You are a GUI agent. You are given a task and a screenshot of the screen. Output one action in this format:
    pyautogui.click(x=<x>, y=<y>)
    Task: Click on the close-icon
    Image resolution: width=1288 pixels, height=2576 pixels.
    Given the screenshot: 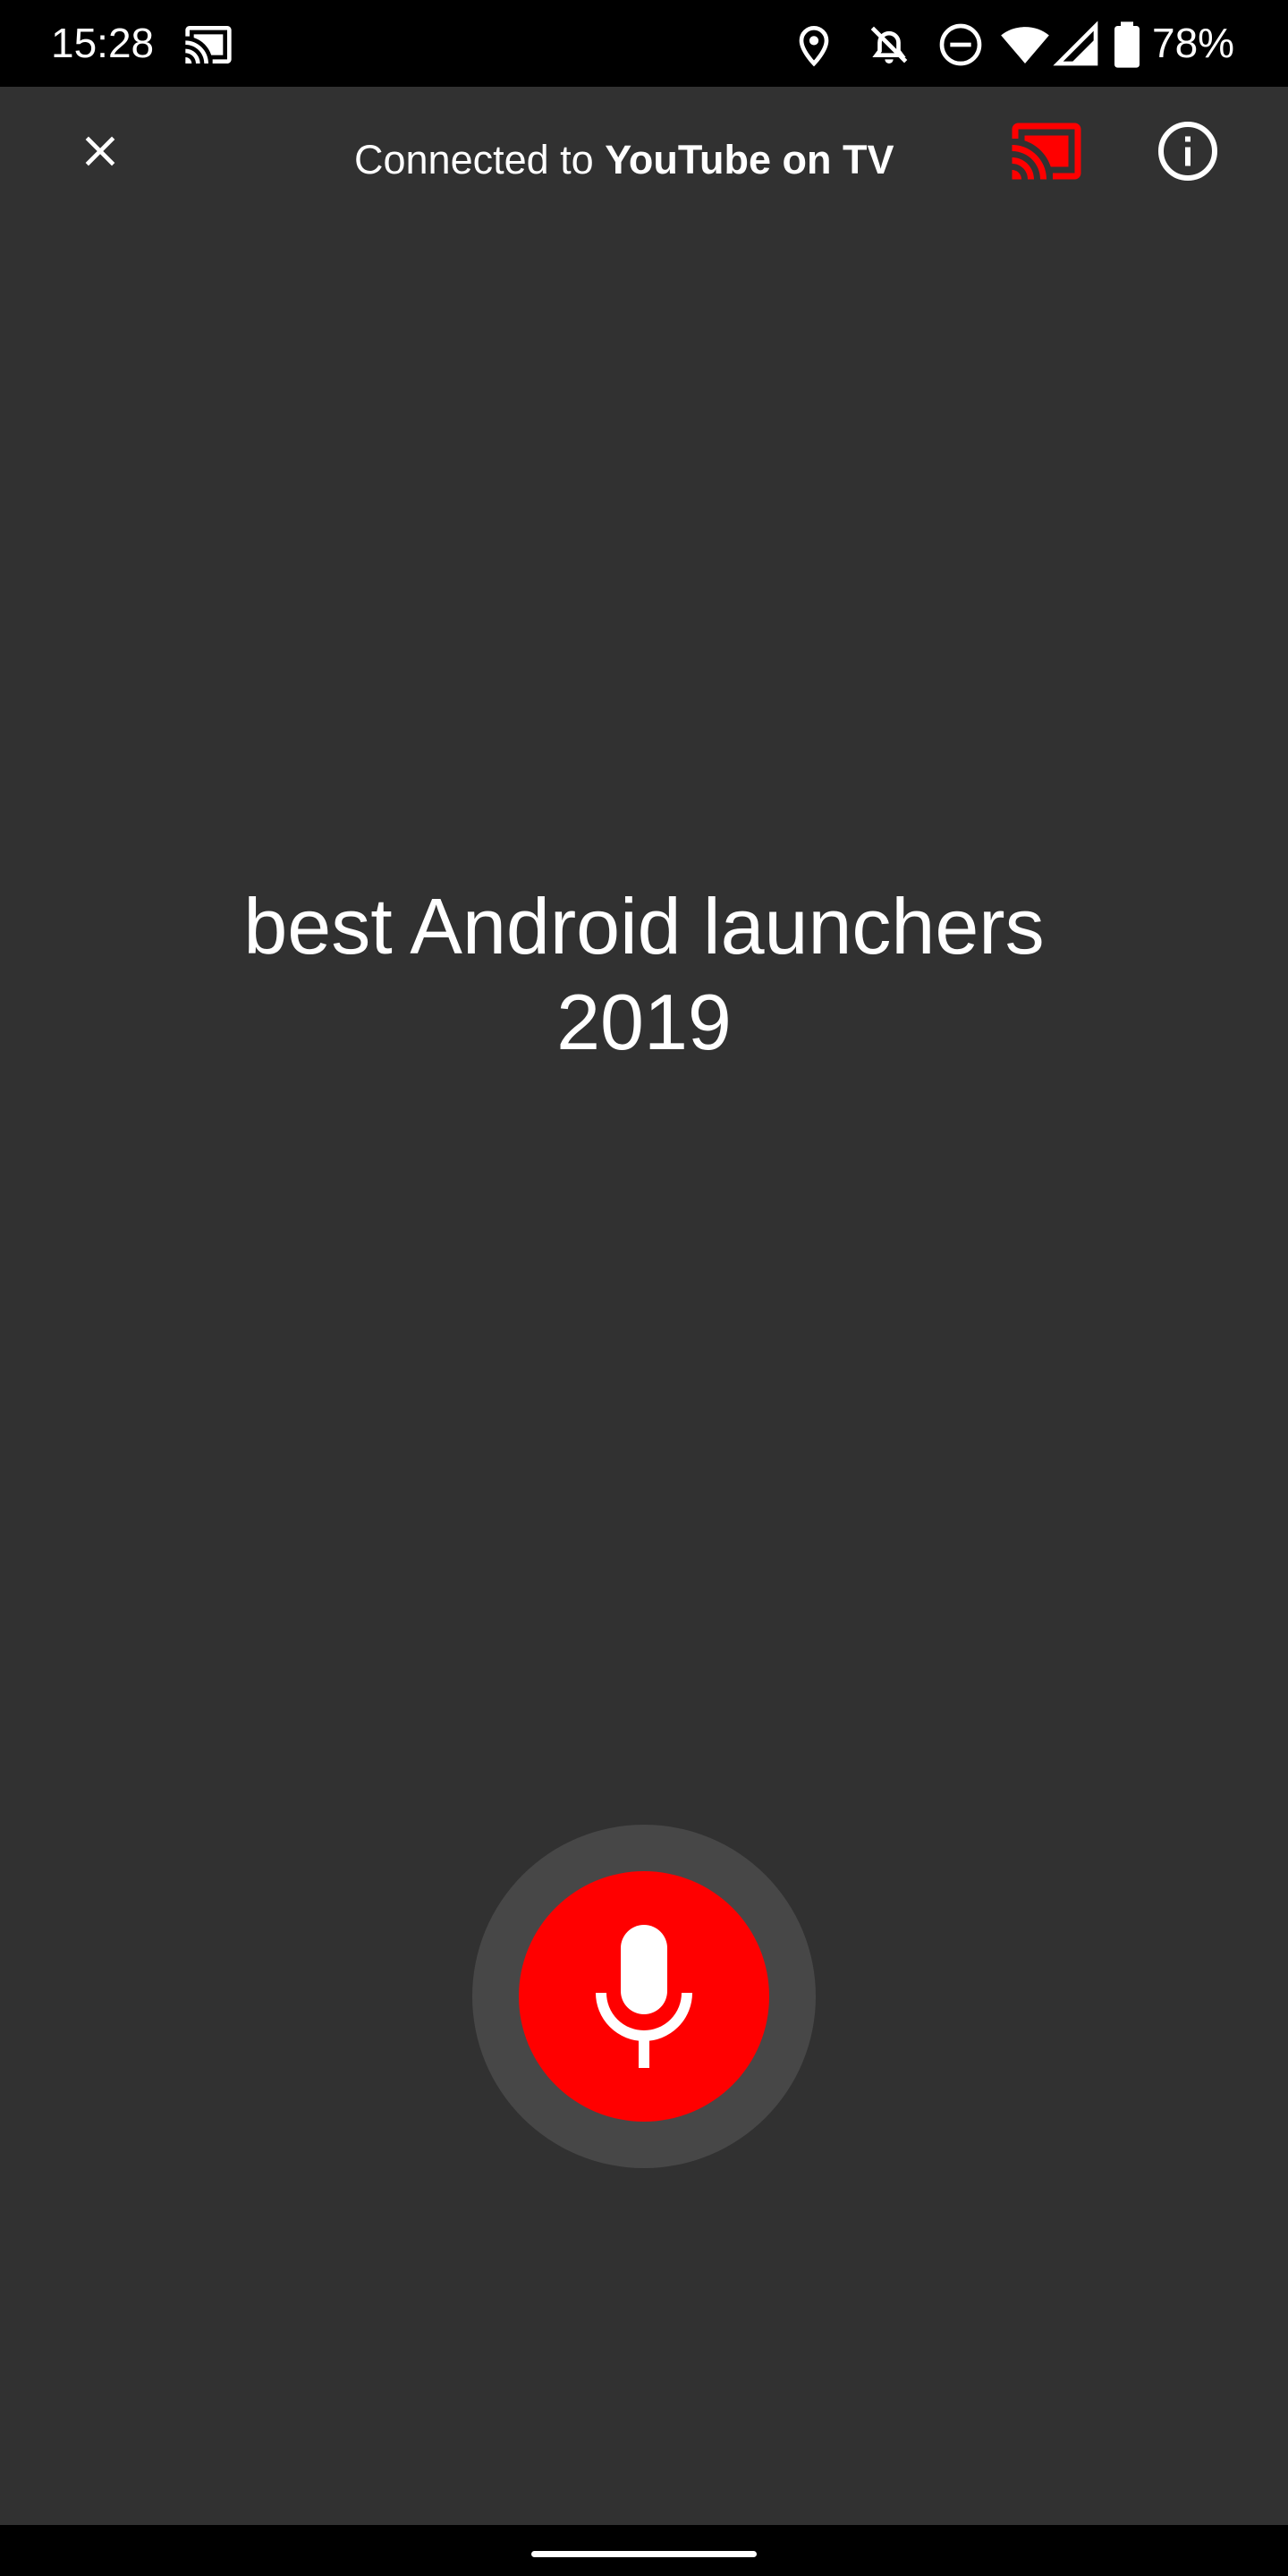 What is the action you would take?
    pyautogui.click(x=100, y=151)
    